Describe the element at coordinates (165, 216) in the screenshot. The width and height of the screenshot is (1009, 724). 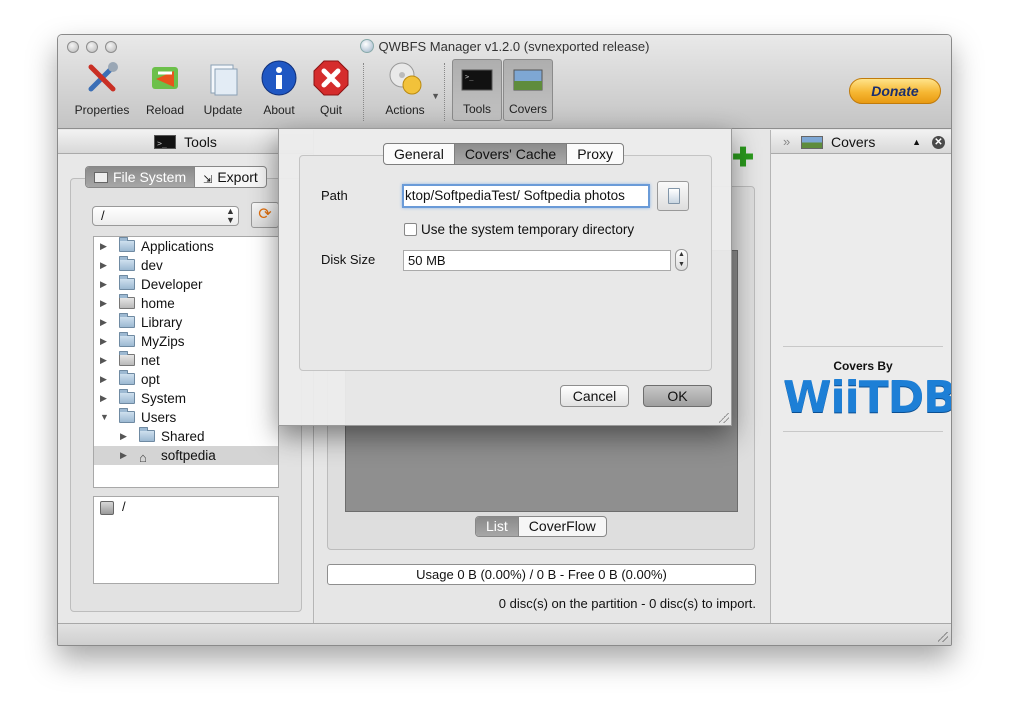
I see `path-combo: / ▲ ▼` at that location.